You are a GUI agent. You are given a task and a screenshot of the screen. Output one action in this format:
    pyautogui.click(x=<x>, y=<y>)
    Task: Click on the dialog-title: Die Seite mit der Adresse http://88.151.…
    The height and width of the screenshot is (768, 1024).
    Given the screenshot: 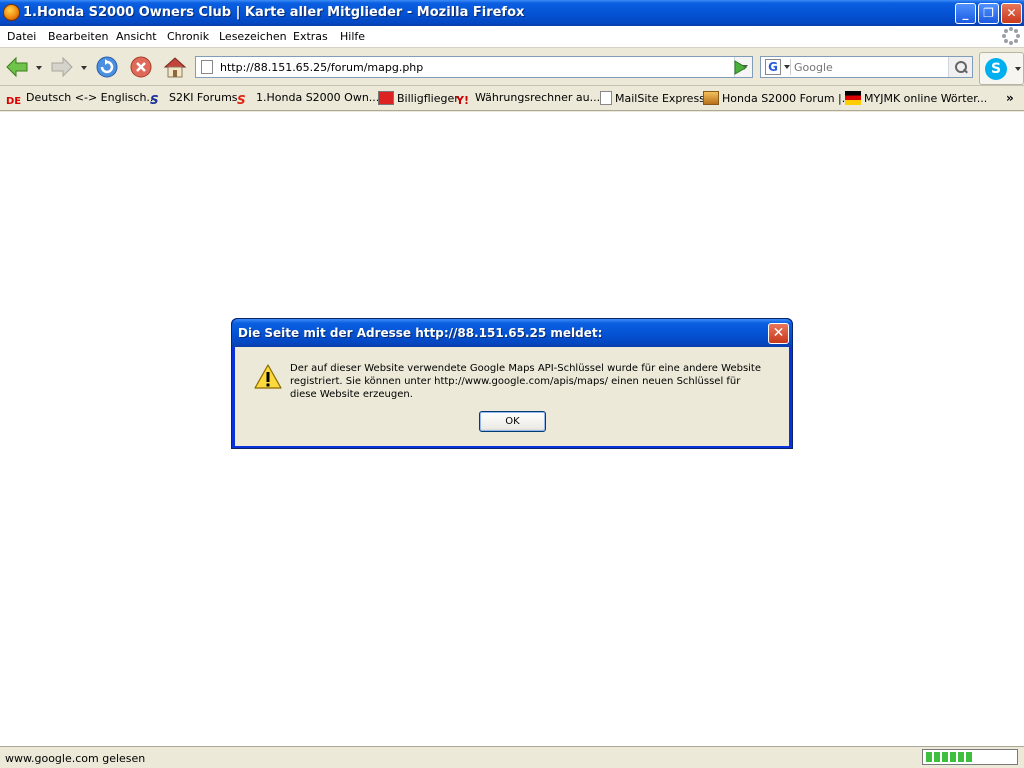 What is the action you would take?
    pyautogui.click(x=420, y=333)
    